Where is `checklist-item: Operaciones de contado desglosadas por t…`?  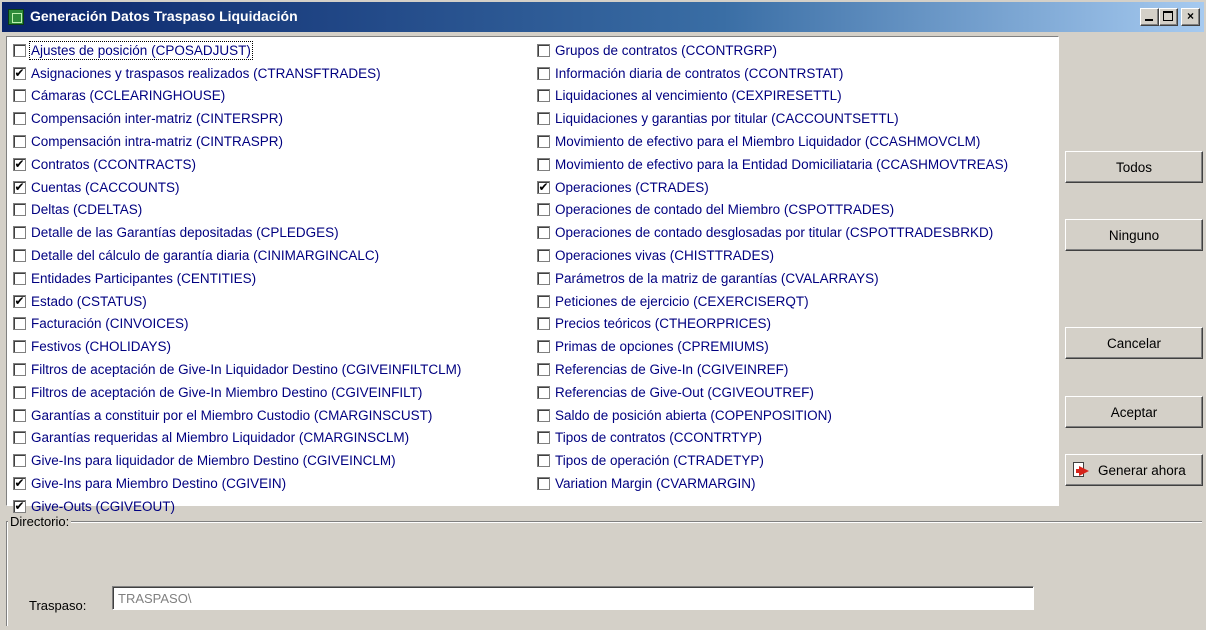
checklist-item: Operaciones de contado desglosadas por t… is located at coordinates (772, 232).